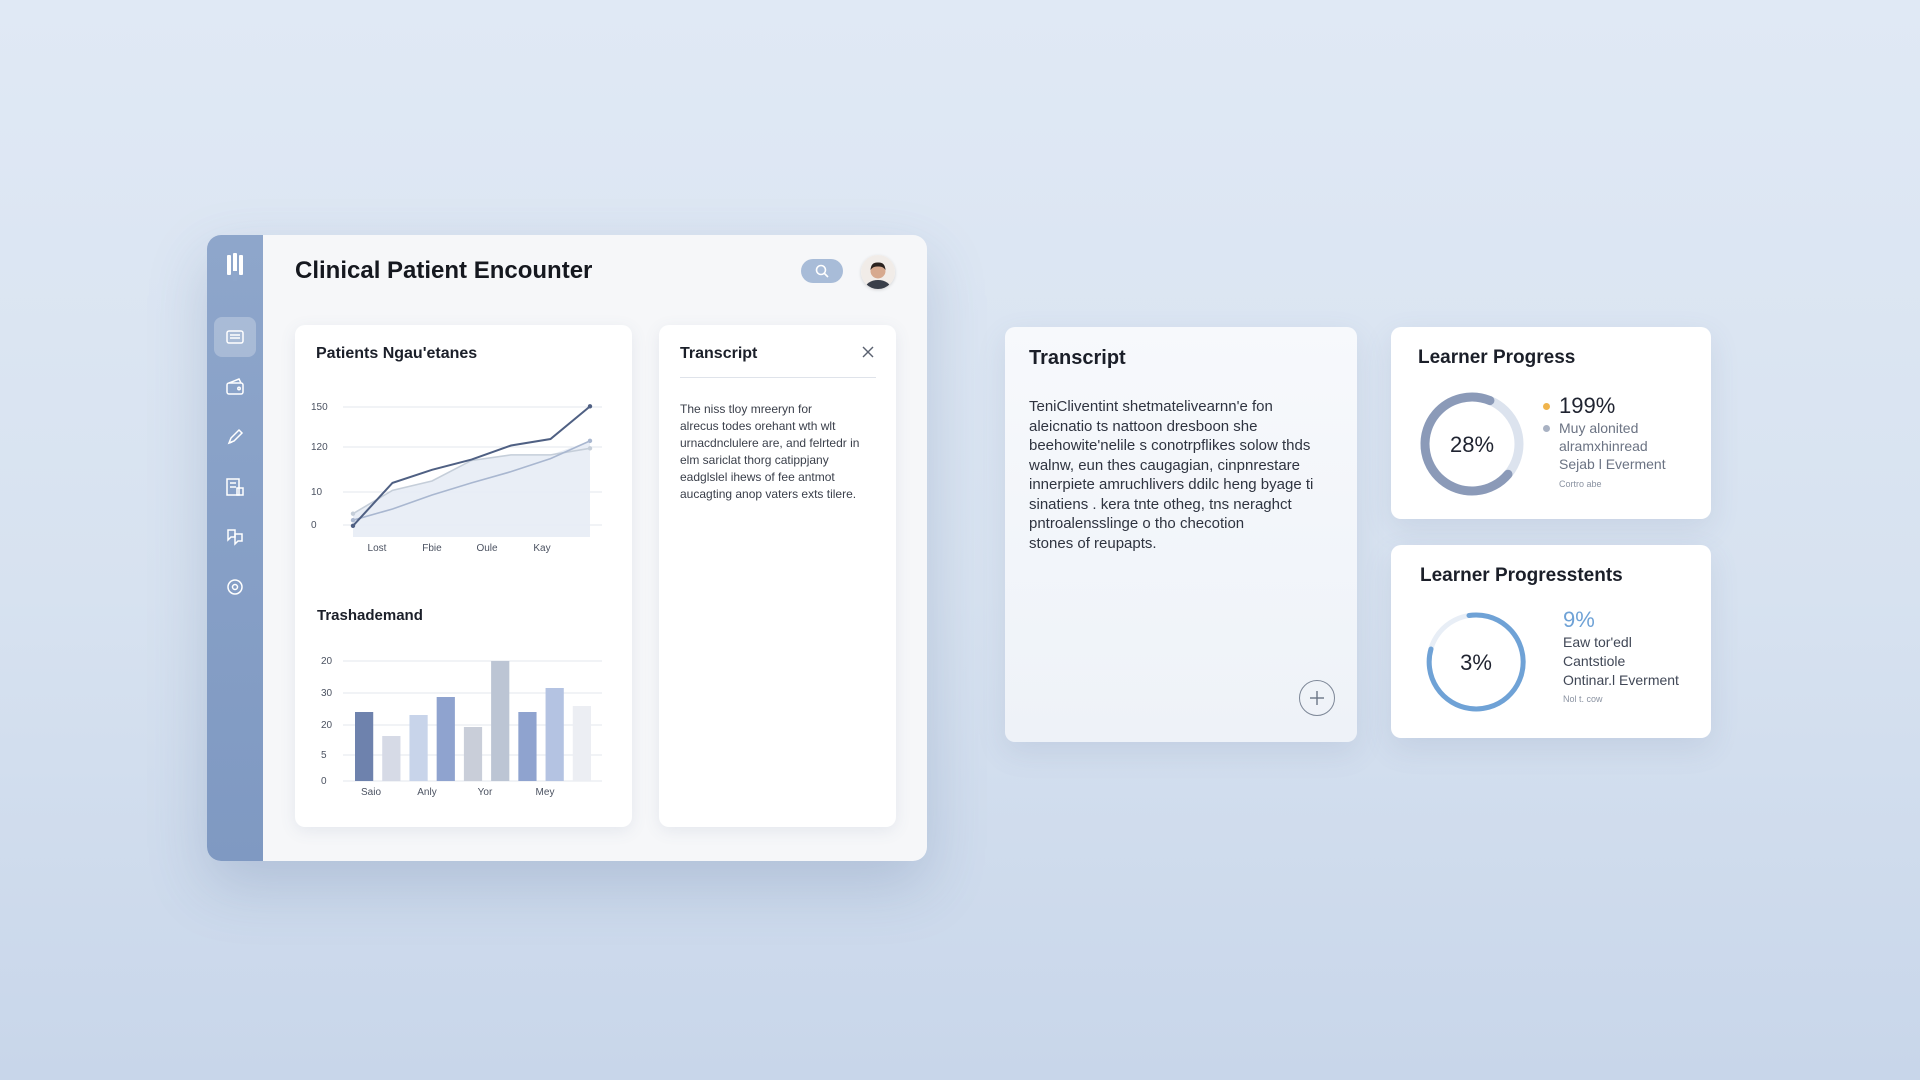  Describe the element at coordinates (1583, 699) in the screenshot. I see `progress-caption: Nol t. cow` at that location.